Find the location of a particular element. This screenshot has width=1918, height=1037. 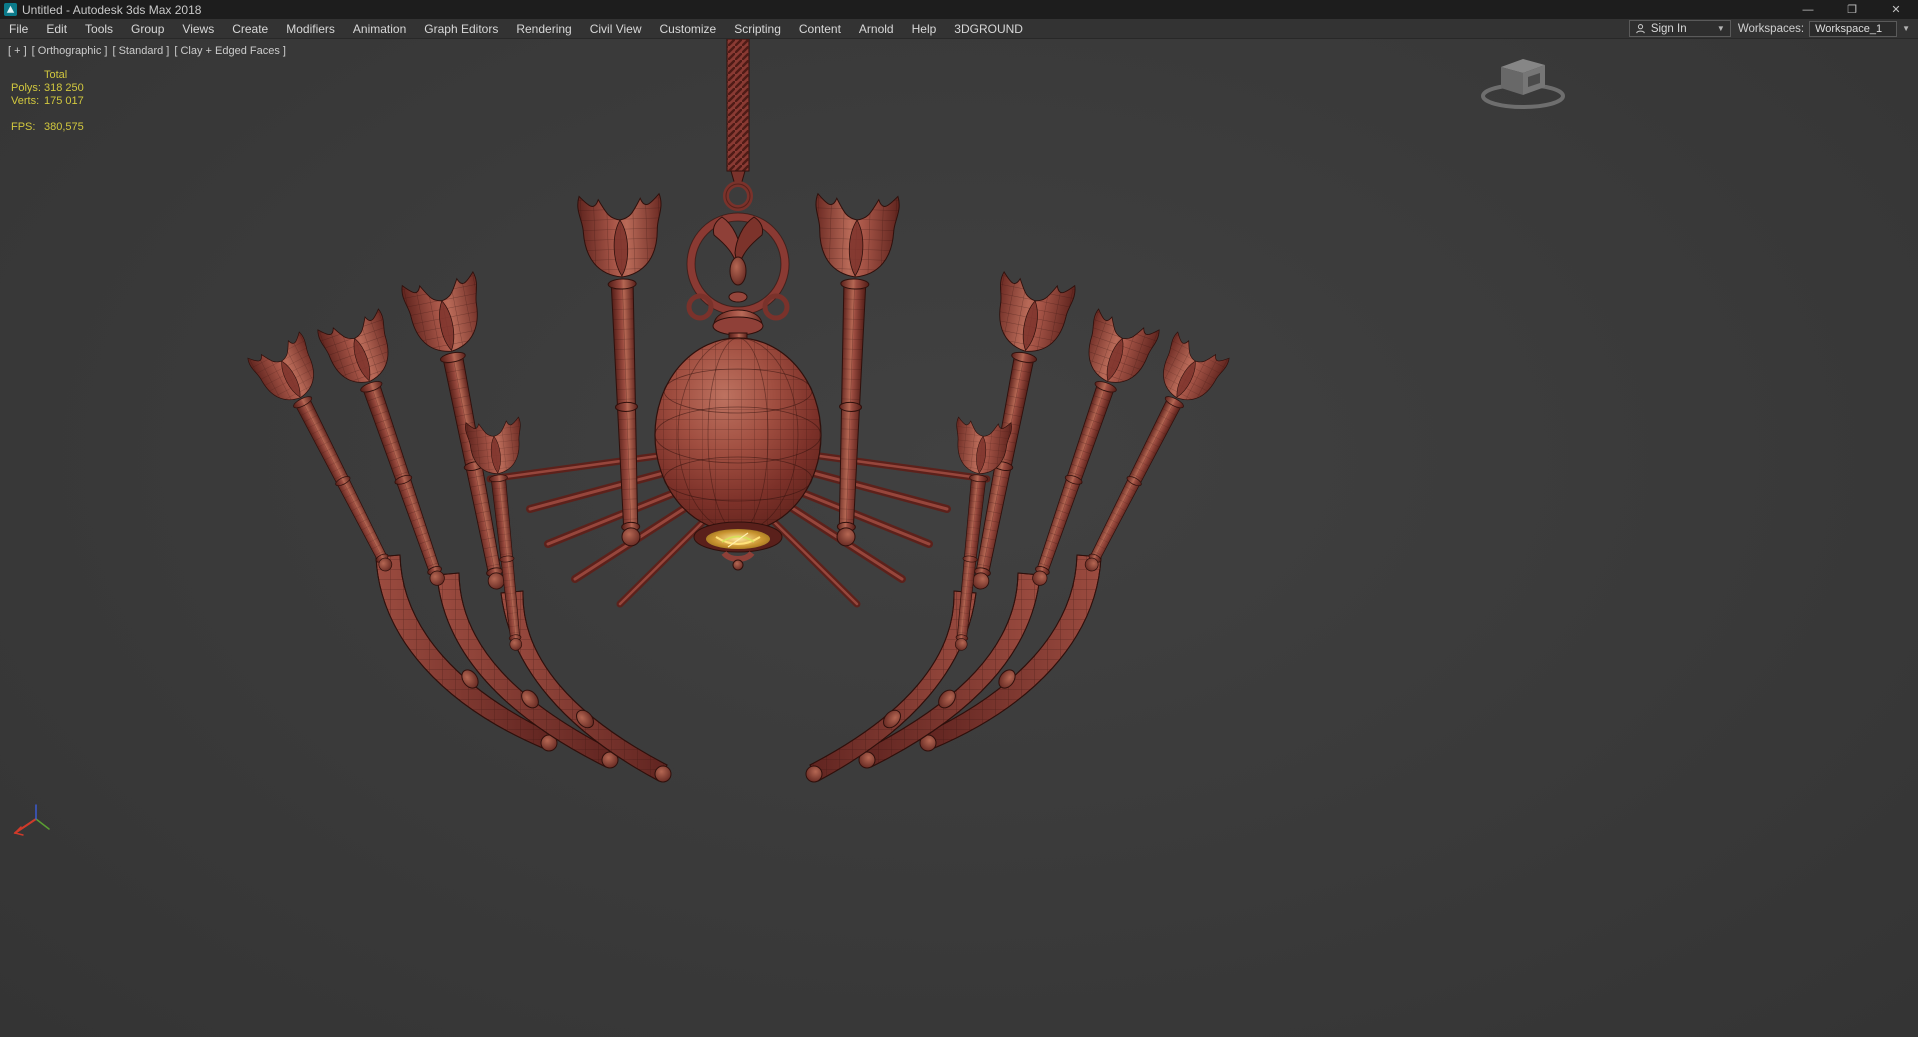

stats-row: Polys: 318 250 is located at coordinates (47, 88).